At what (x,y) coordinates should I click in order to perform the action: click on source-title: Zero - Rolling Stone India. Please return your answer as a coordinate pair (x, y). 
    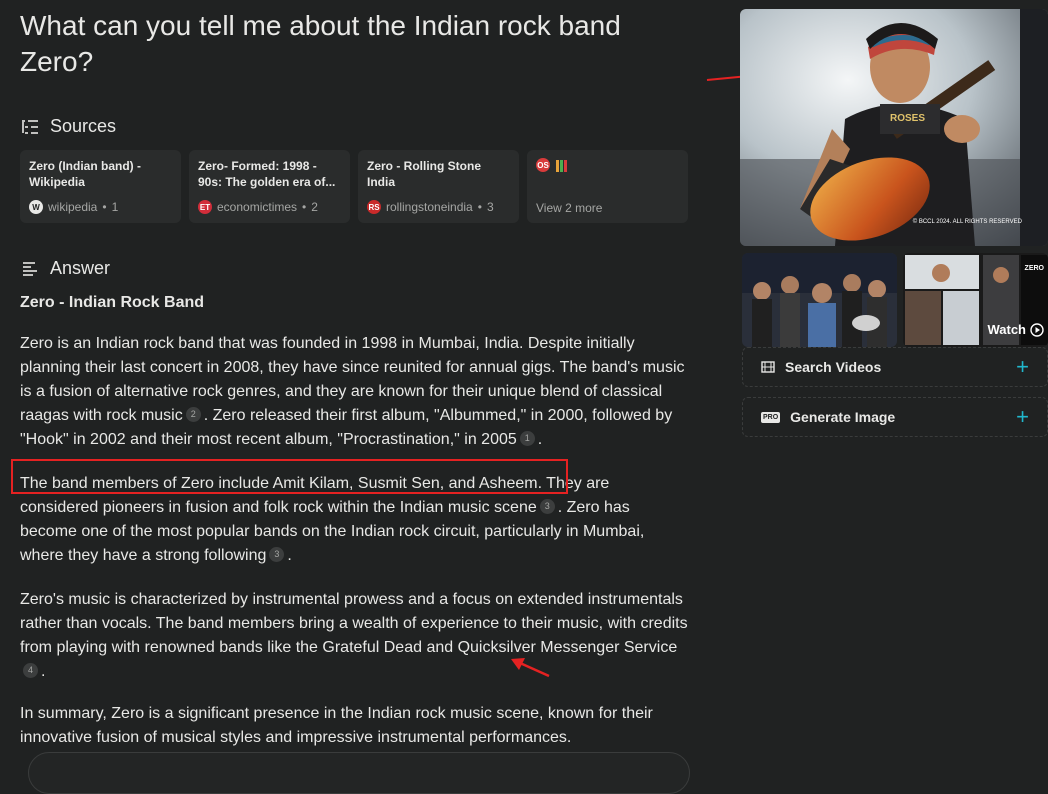
    Looking at the image, I should click on (424, 174).